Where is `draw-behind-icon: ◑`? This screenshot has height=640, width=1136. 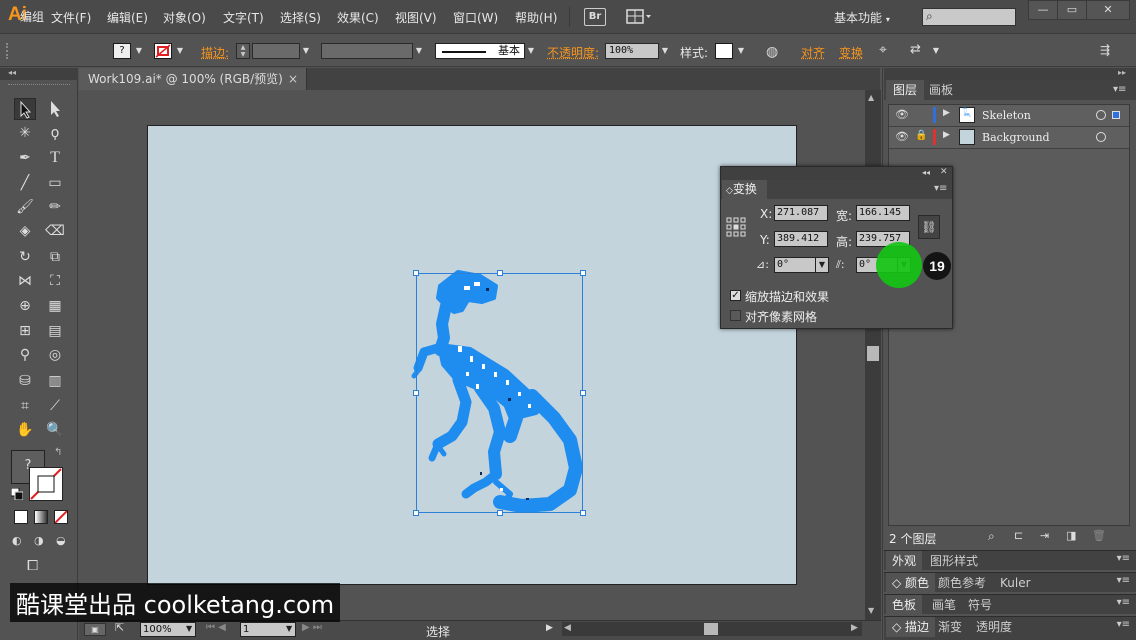 draw-behind-icon: ◑ is located at coordinates (43, 541).